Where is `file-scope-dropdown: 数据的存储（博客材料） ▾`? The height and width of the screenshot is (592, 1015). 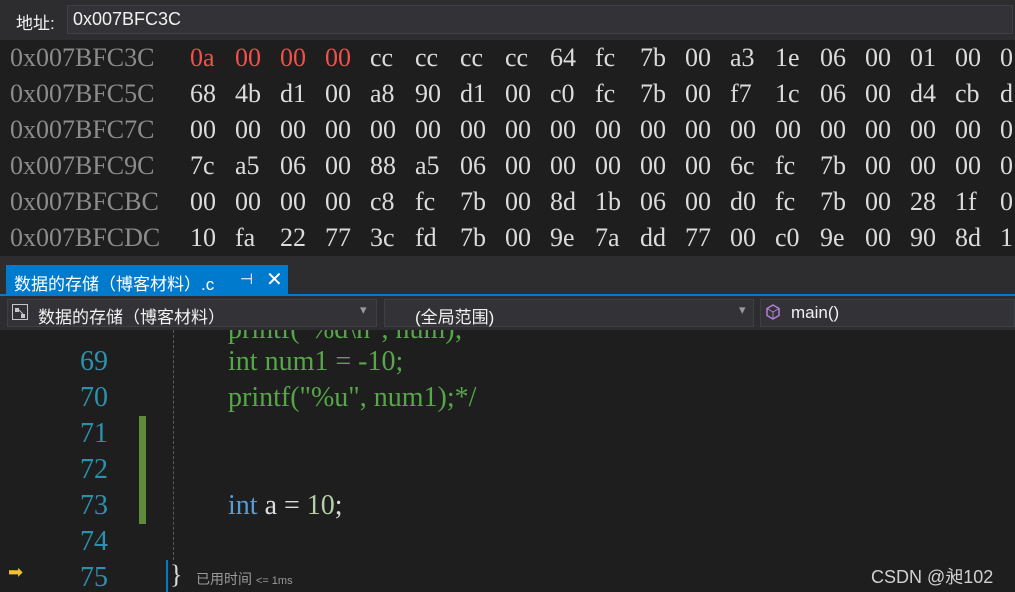
file-scope-dropdown: 数据的存储（博客材料） ▾ is located at coordinates (192, 313).